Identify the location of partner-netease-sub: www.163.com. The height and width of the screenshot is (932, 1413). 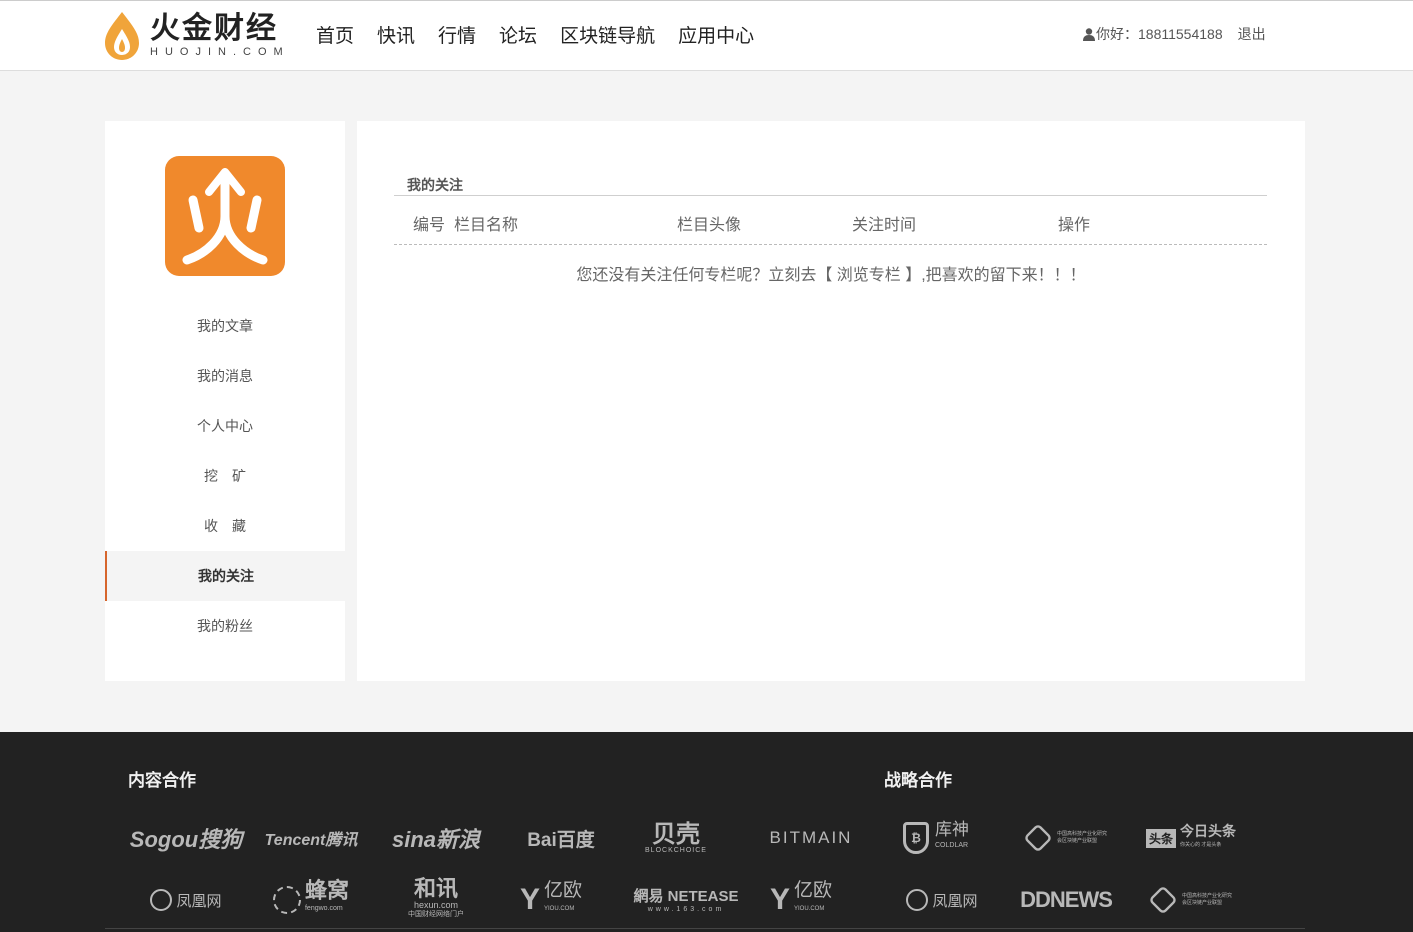
(686, 909).